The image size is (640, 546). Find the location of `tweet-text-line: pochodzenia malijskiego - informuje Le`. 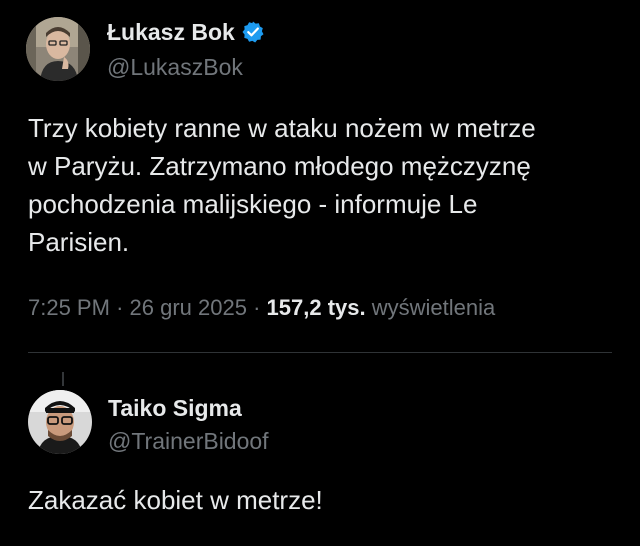

tweet-text-line: pochodzenia malijskiego - informuje Le is located at coordinates (253, 204).